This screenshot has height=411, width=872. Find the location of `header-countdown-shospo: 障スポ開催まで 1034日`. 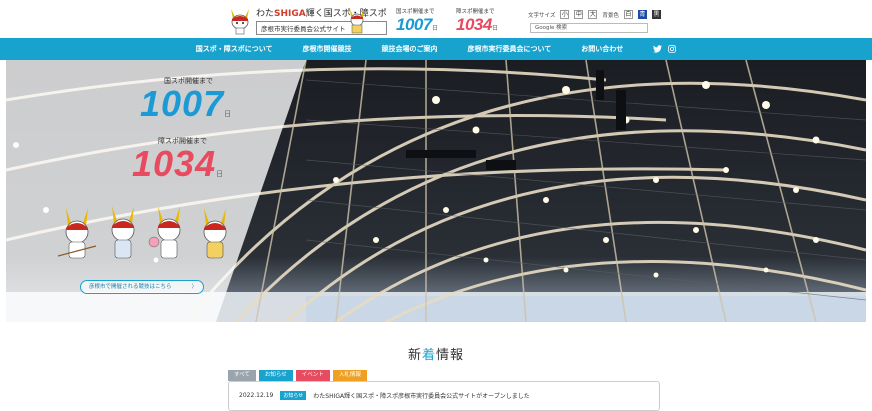

header-countdown-shospo: 障スポ開催まで 1034日 is located at coordinates (477, 21).